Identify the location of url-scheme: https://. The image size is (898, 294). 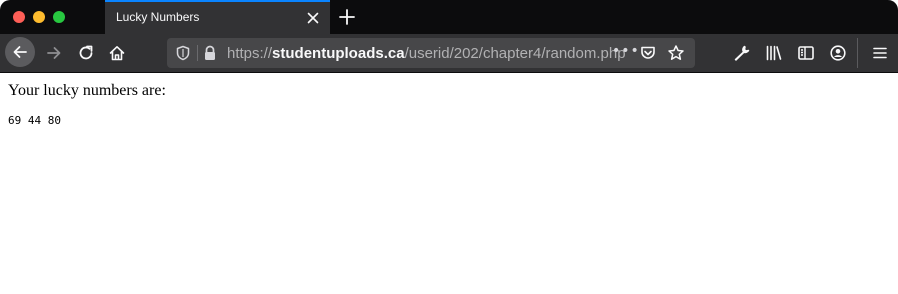
(250, 53).